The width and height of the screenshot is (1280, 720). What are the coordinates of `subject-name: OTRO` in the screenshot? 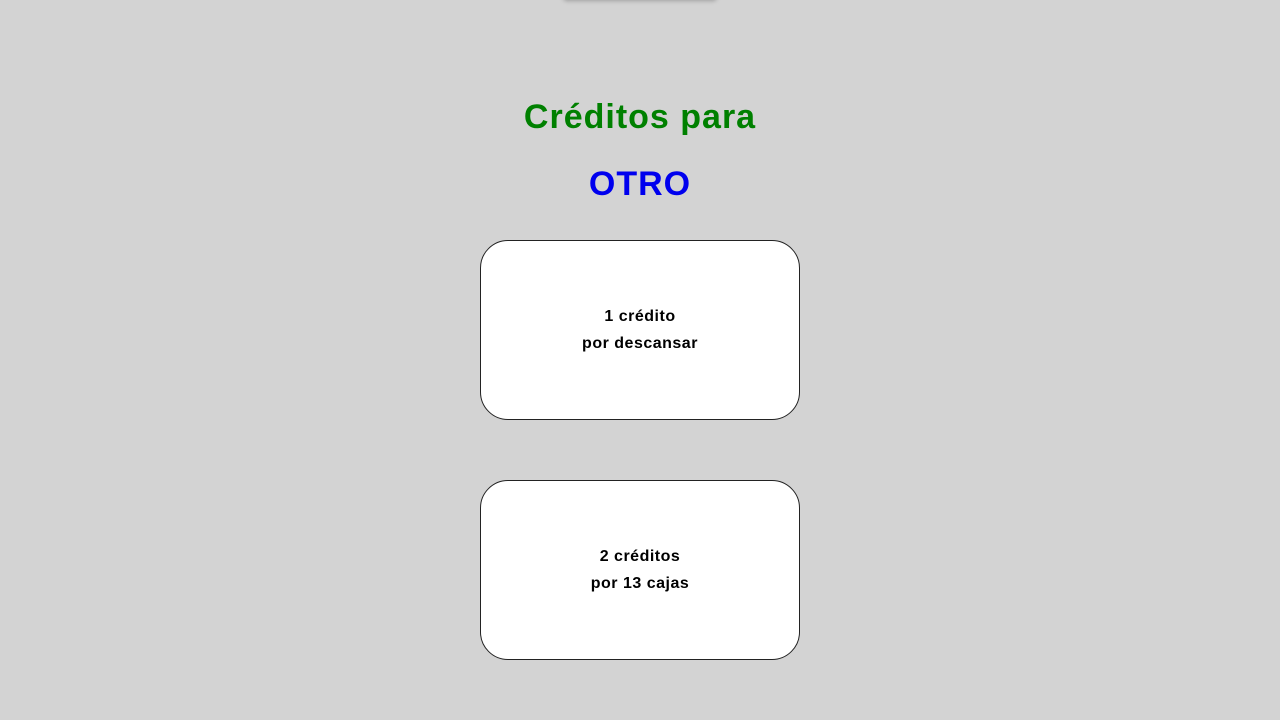 It's located at (640, 184).